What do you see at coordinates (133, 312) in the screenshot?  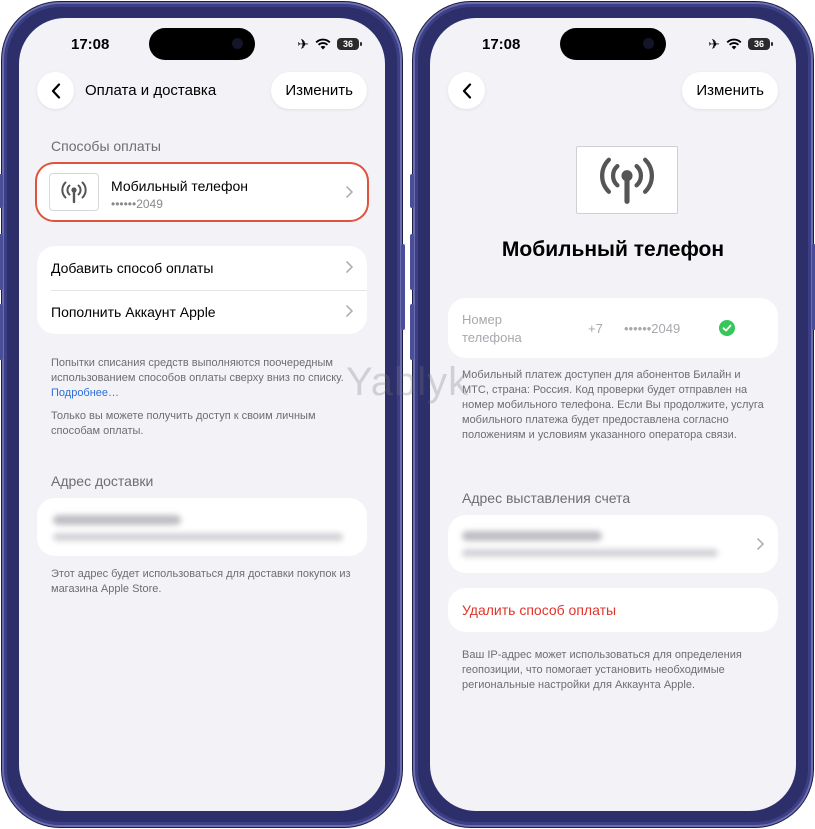 I see `top-up-account-label: Пополнить Аккаунт Apple` at bounding box center [133, 312].